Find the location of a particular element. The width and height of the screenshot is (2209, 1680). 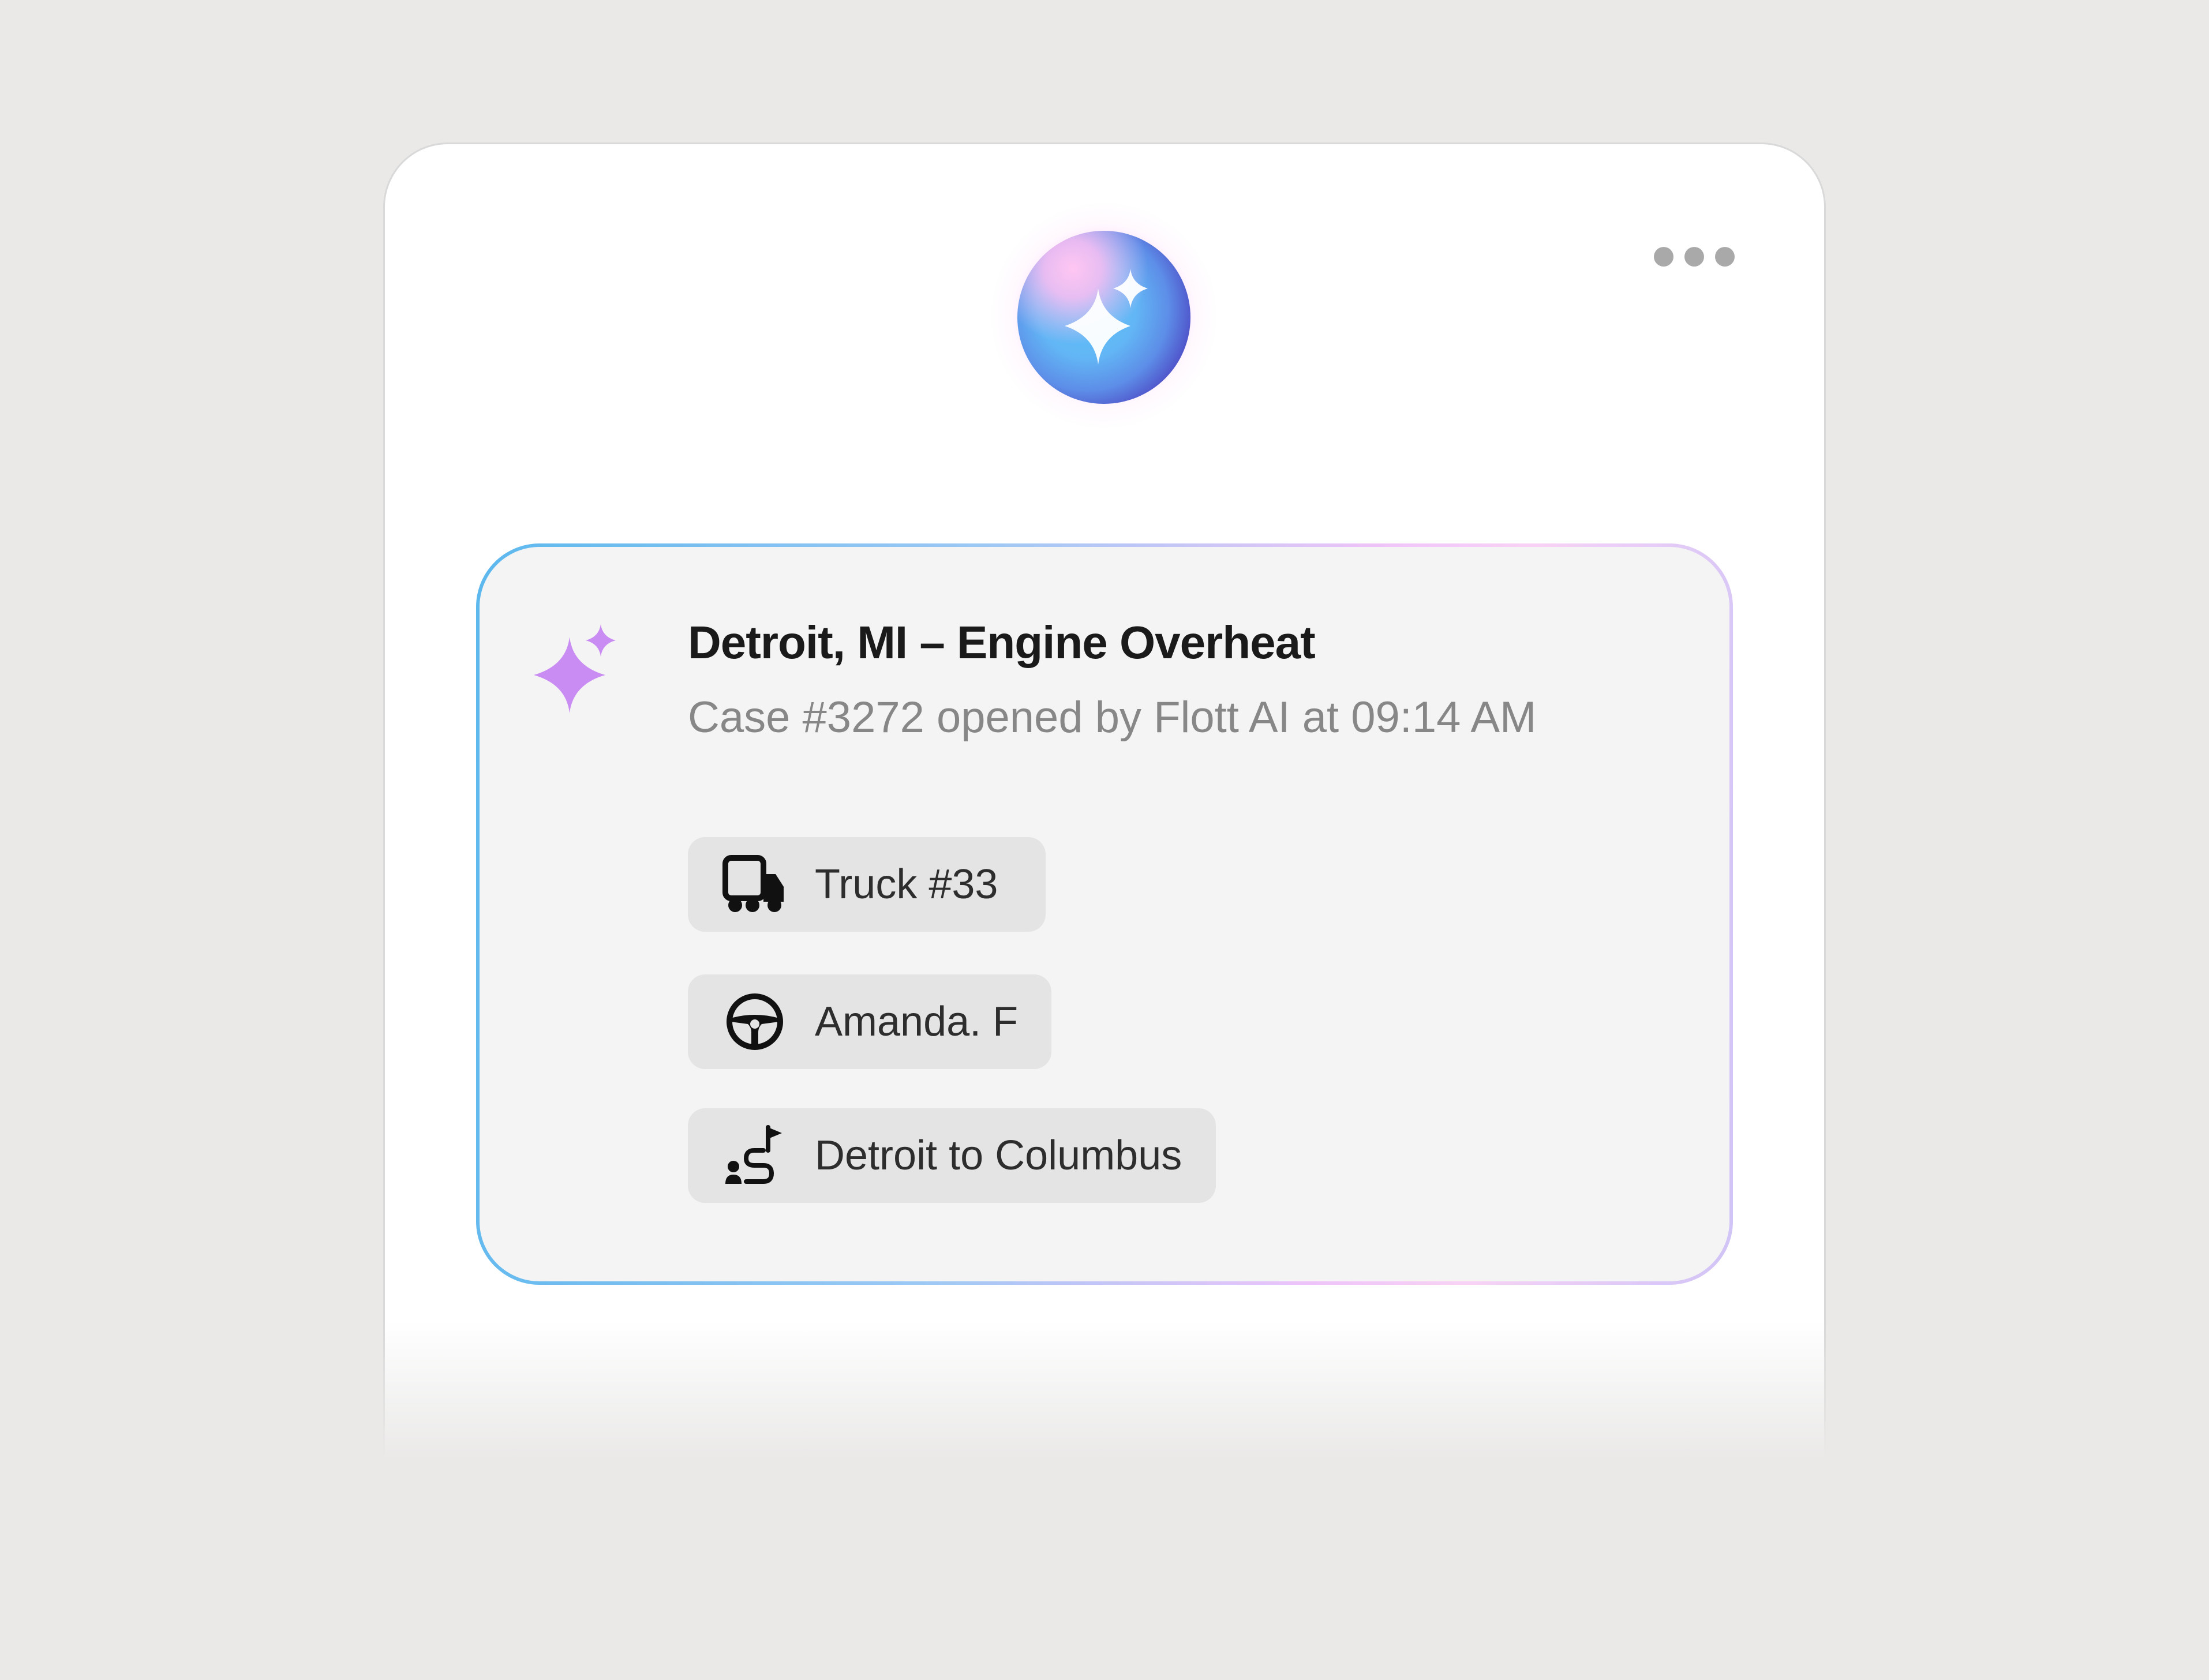

assistant-orb is located at coordinates (1103, 317).